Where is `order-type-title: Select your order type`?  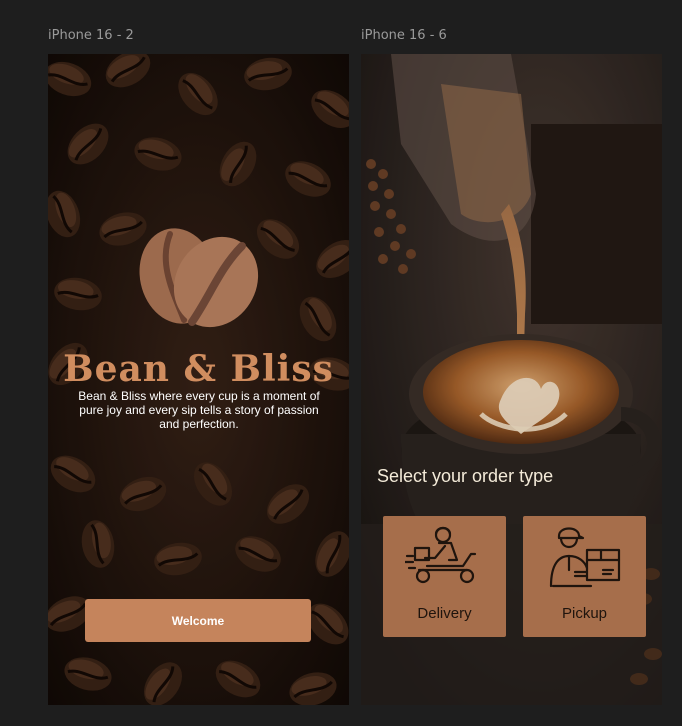 order-type-title: Select your order type is located at coordinates (465, 476).